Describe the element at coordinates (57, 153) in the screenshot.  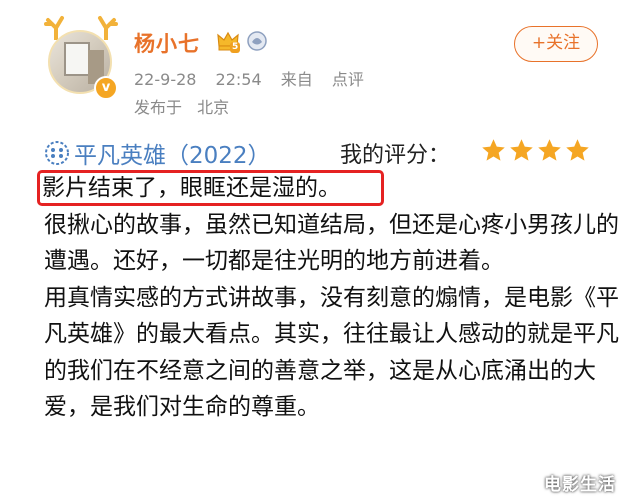
I see `movie-reel-icon` at that location.